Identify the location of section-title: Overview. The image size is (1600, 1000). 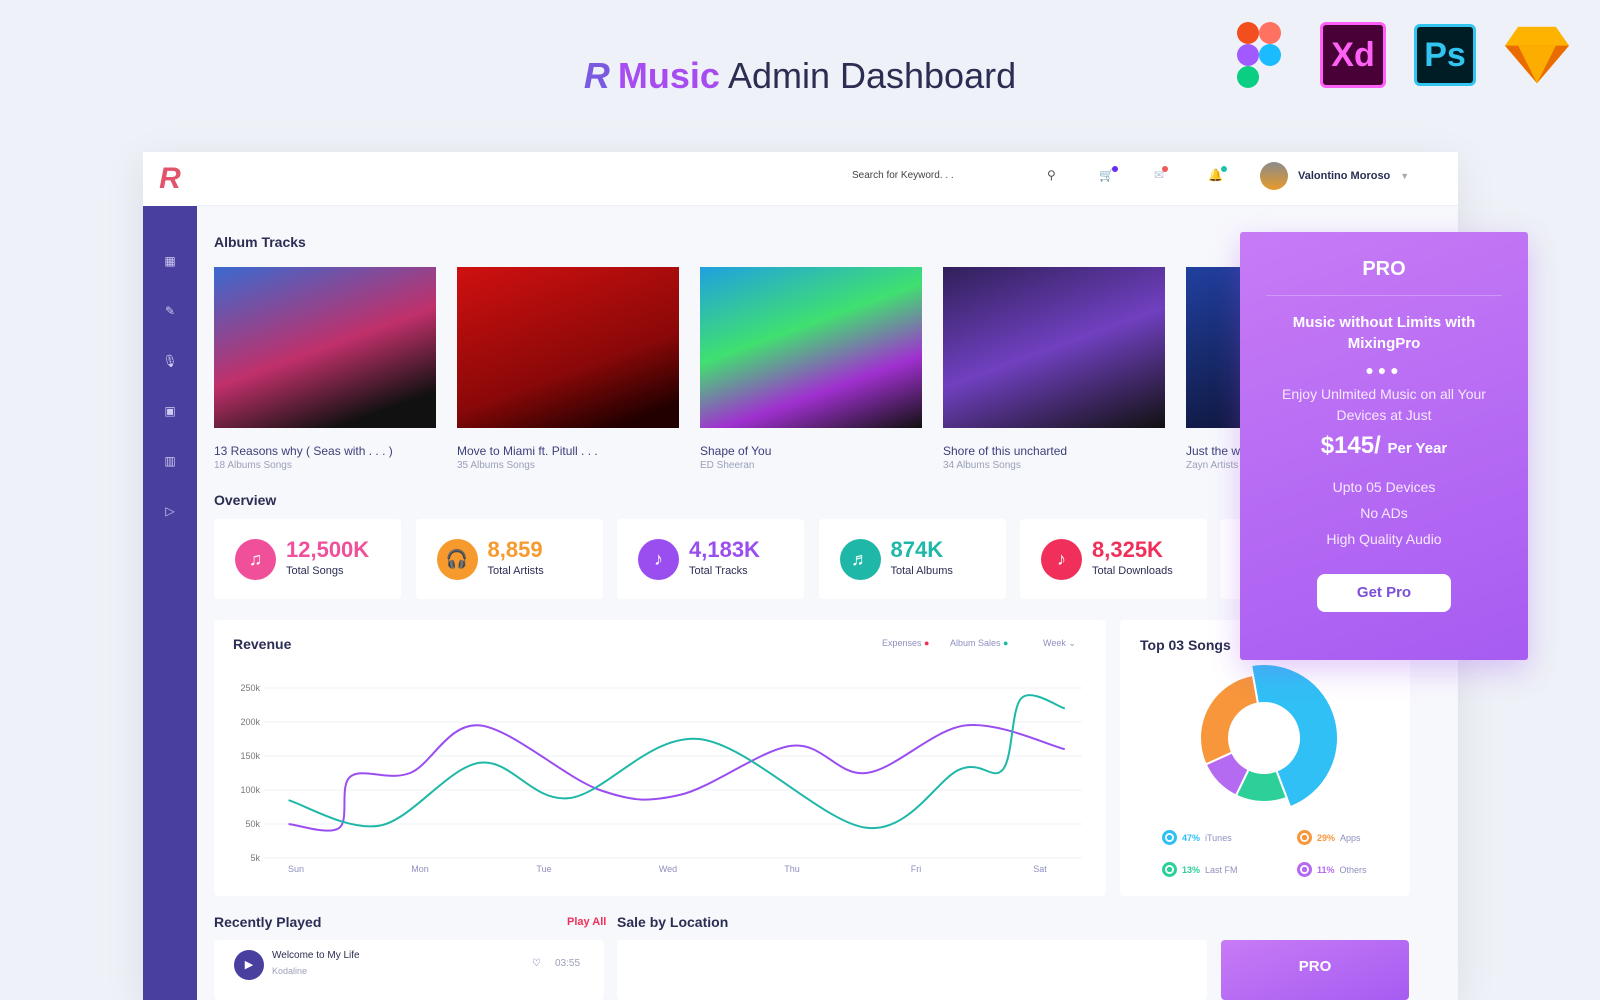
(245, 500).